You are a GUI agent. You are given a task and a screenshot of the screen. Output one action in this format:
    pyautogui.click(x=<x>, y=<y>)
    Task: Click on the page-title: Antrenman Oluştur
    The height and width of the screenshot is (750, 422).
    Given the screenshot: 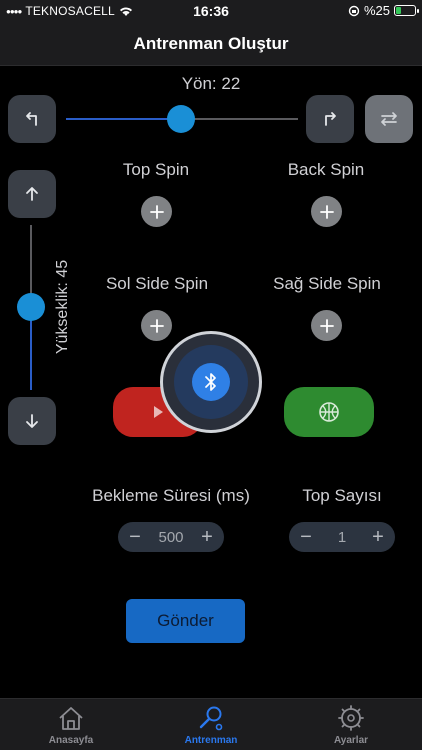 What is the action you would take?
    pyautogui.click(x=211, y=43)
    